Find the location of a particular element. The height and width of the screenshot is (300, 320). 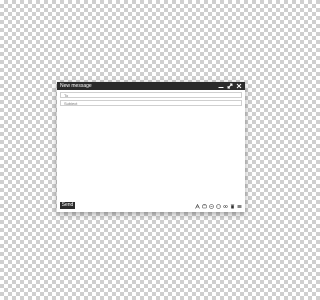

subject-input is located at coordinates (151, 103).